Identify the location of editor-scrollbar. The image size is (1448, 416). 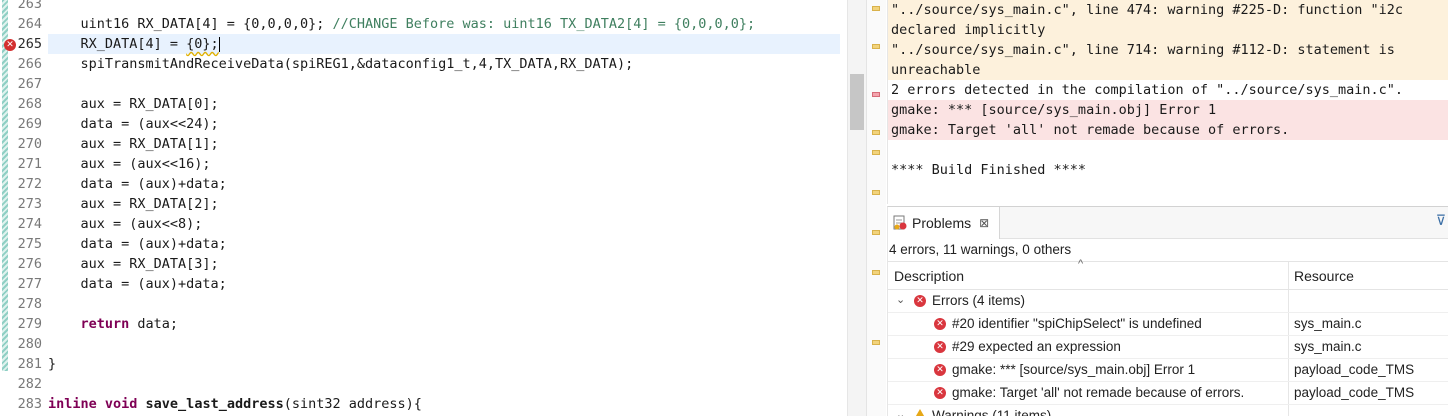
(856, 208).